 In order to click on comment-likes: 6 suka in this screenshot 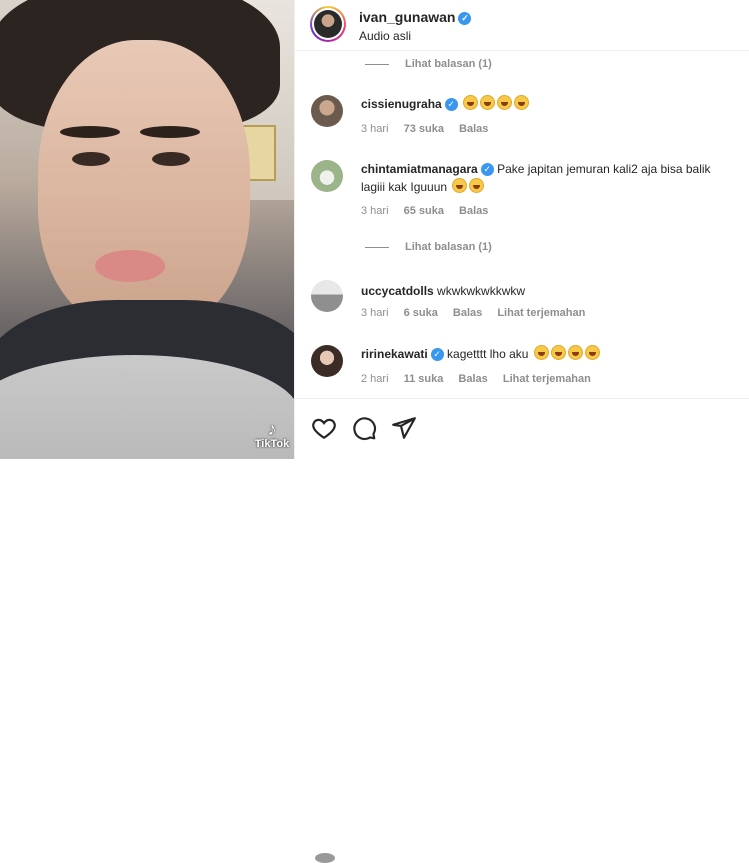, I will do `click(421, 313)`.